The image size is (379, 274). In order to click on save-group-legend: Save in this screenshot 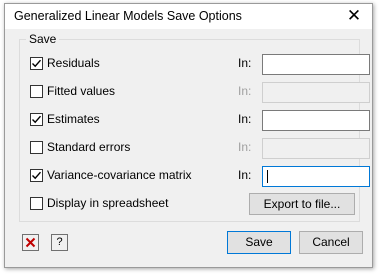, I will do `click(43, 39)`.